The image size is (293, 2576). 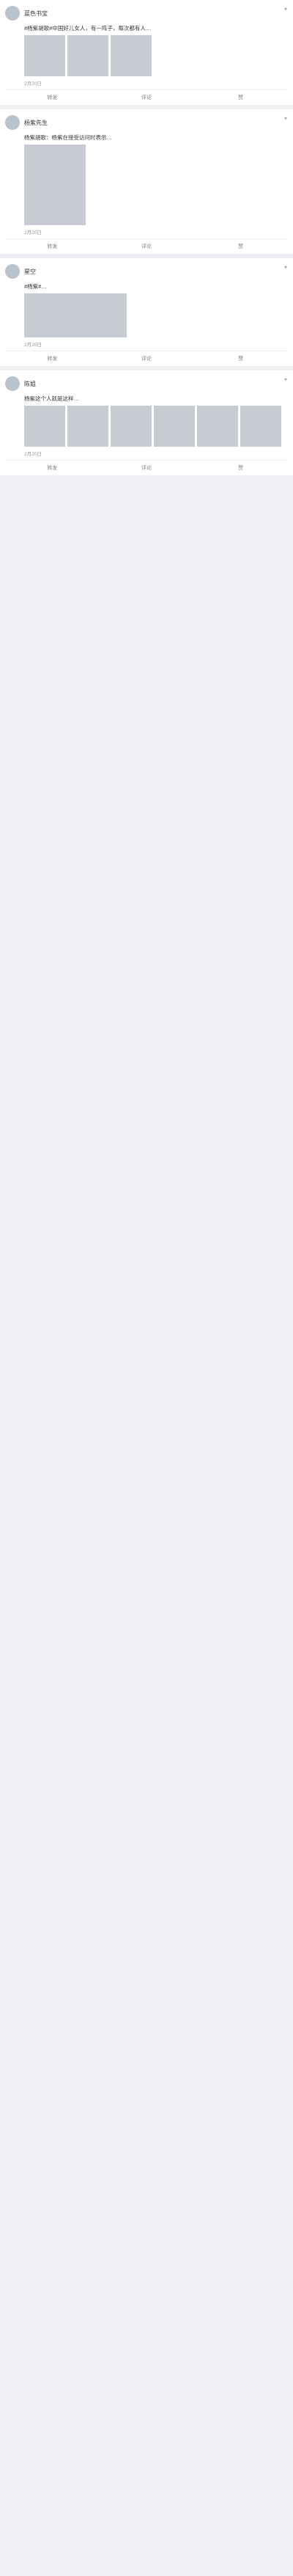 I want to click on post-username: 蓝色书宝, so click(x=36, y=14).